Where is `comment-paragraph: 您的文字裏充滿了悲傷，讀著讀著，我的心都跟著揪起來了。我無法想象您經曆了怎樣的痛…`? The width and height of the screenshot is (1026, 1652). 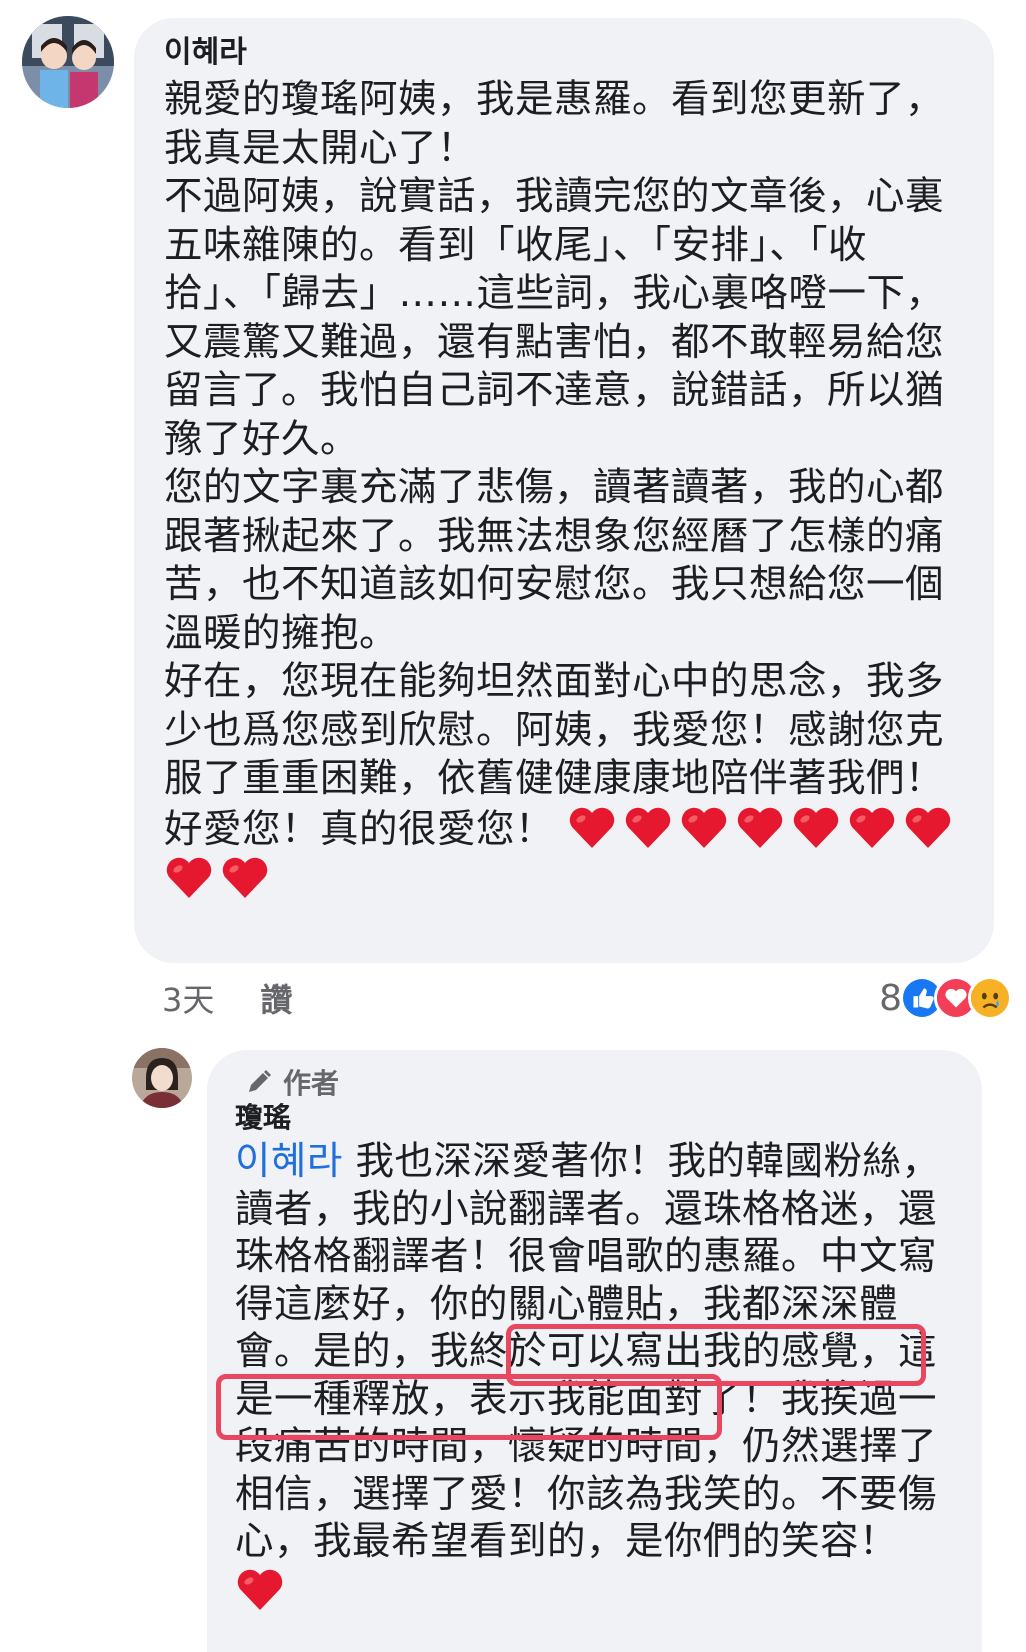
comment-paragraph: 您的文字裏充滿了悲傷，讀著讀著，我的心都跟著揪起來了。我無法想象您經曆了怎樣的痛… is located at coordinates (554, 560).